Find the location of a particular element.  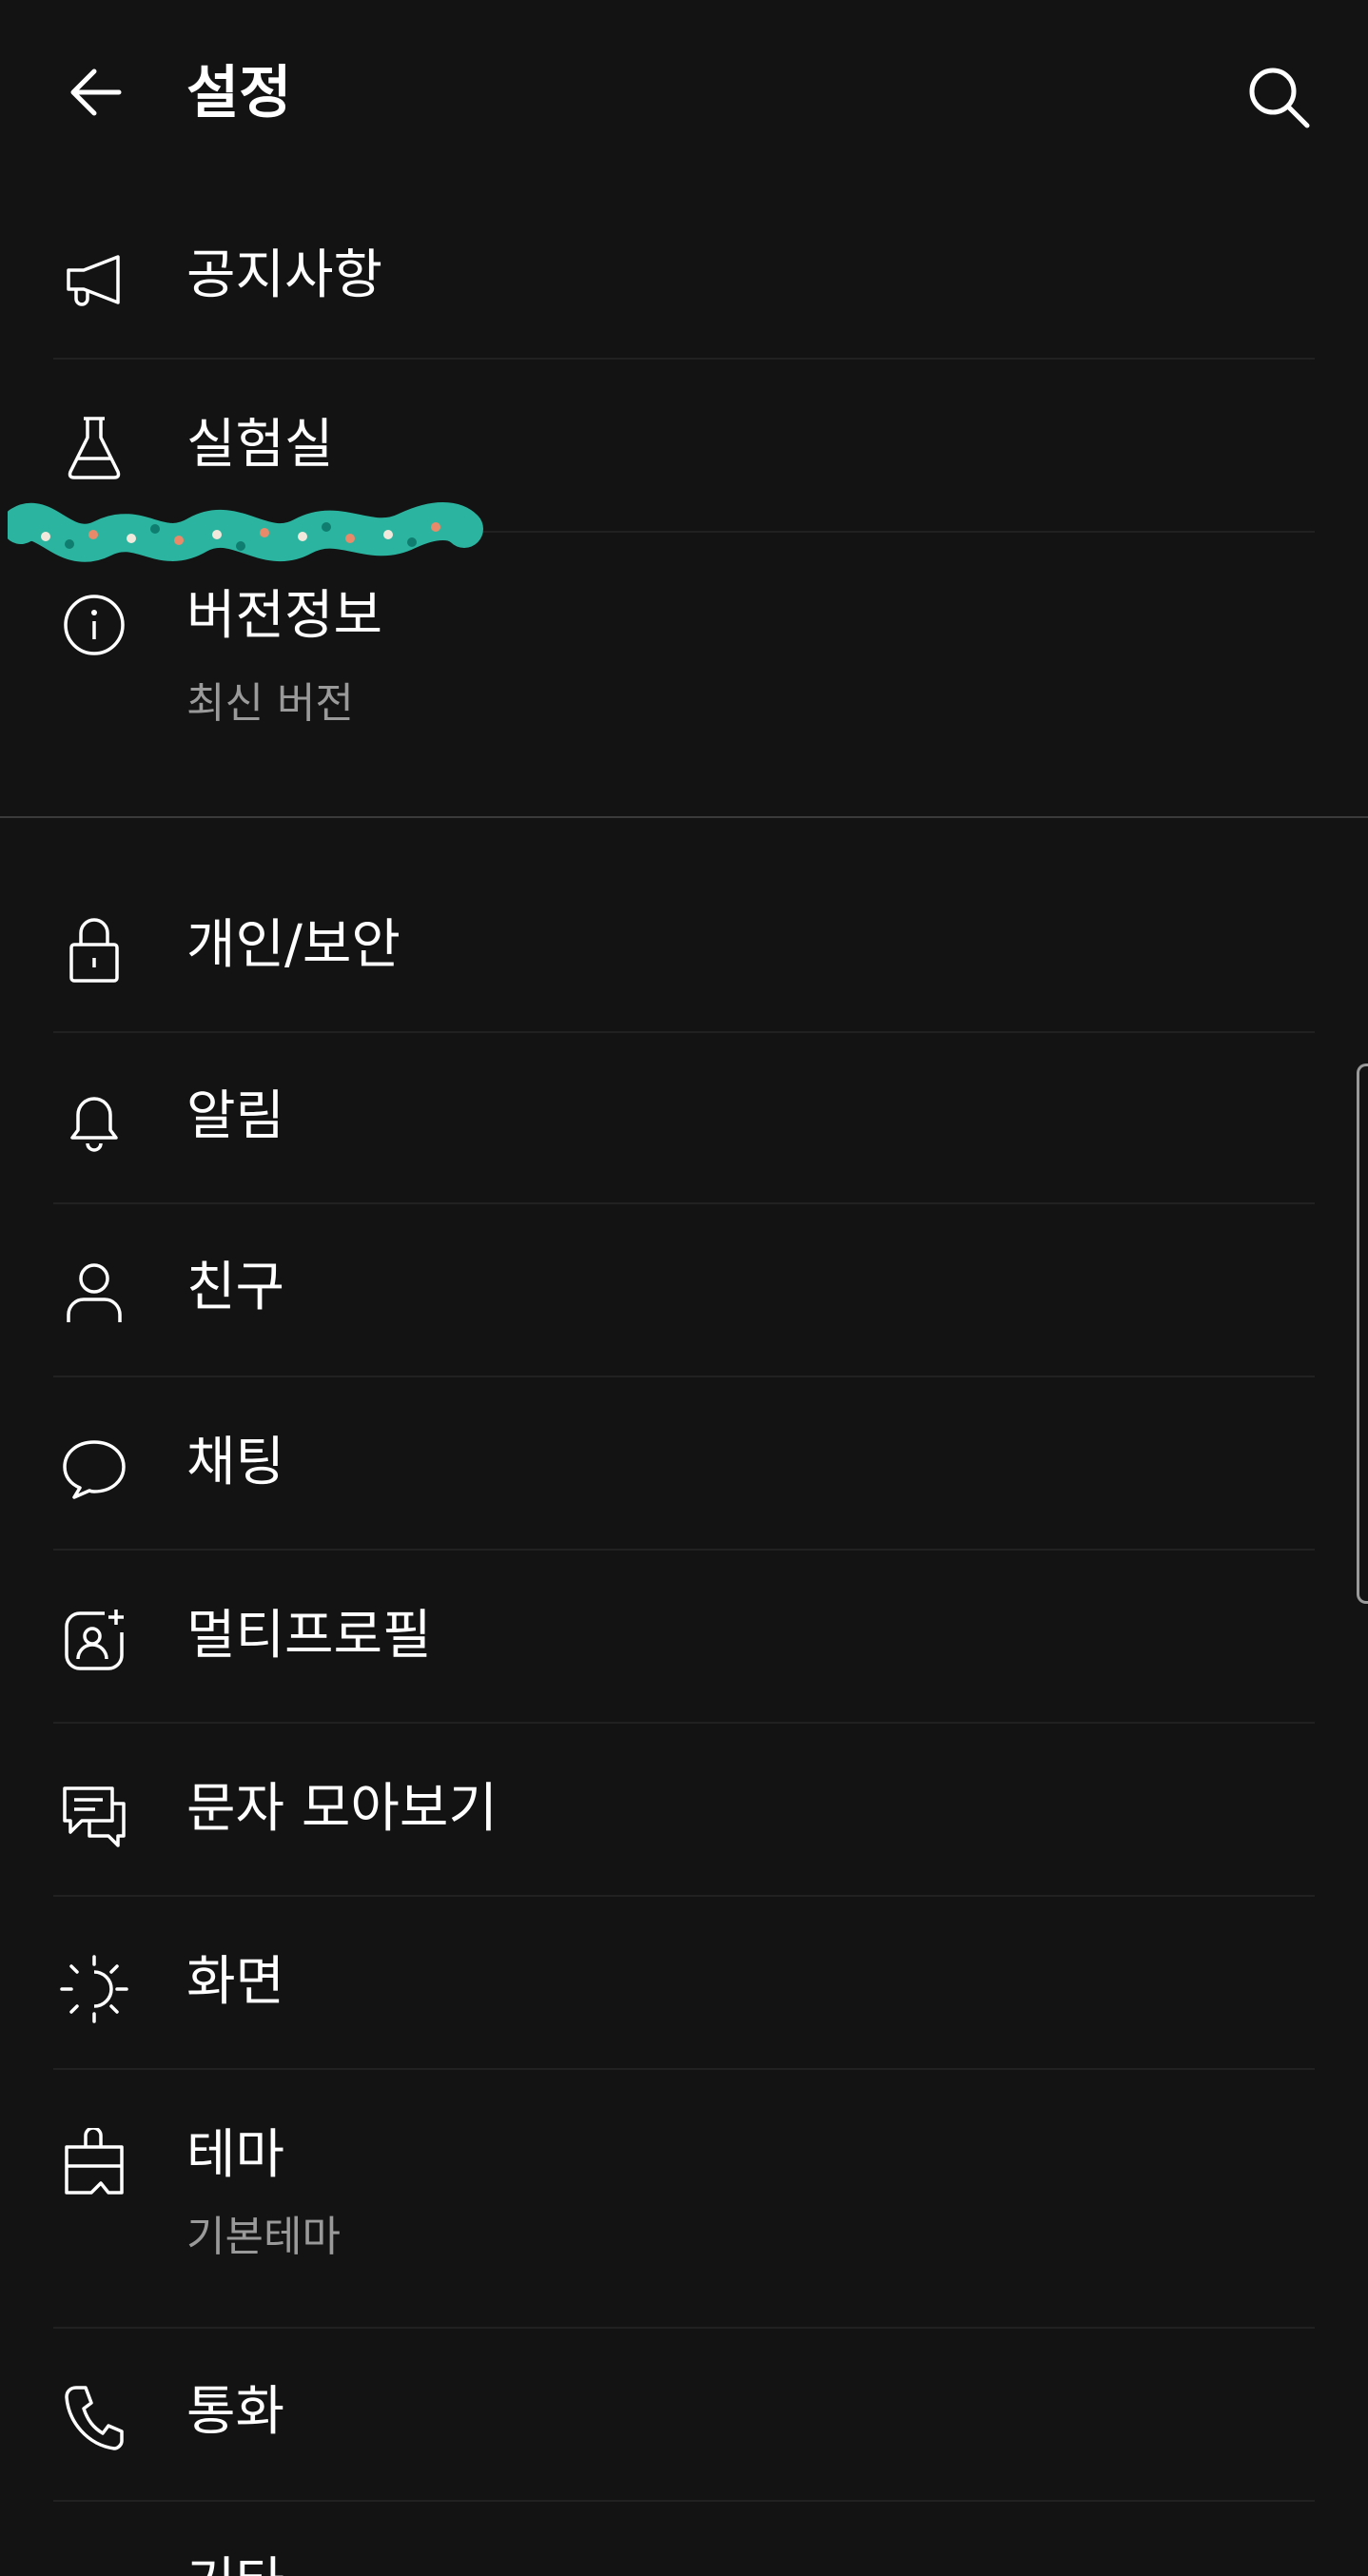

settings-item-friends: 친구 is located at coordinates (684, 1299).